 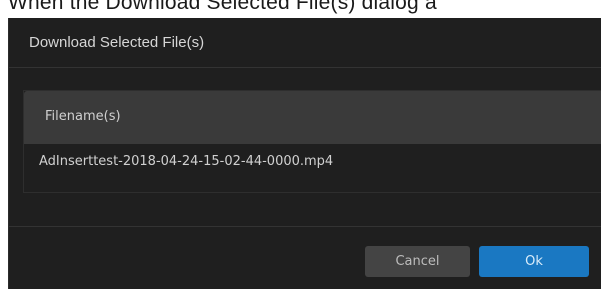 I want to click on filename-column-header: Filename(s), so click(x=83, y=116).